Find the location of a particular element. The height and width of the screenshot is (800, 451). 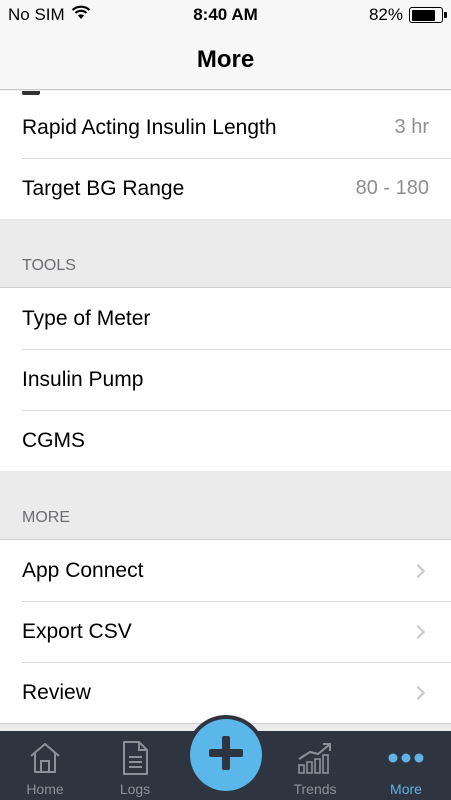

trends-icon is located at coordinates (315, 758).